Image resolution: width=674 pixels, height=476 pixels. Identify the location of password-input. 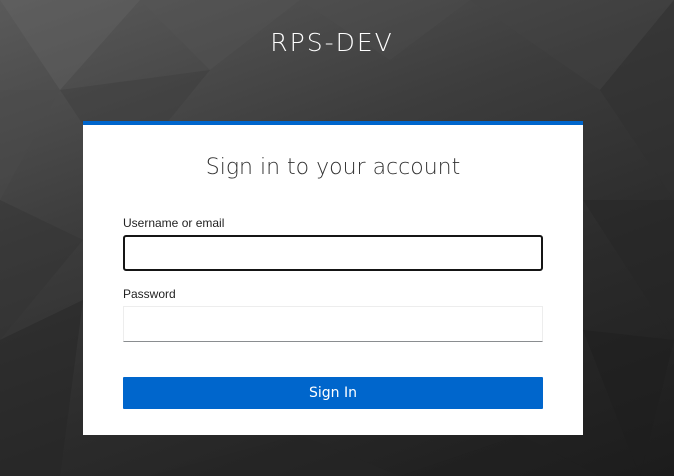
(333, 324).